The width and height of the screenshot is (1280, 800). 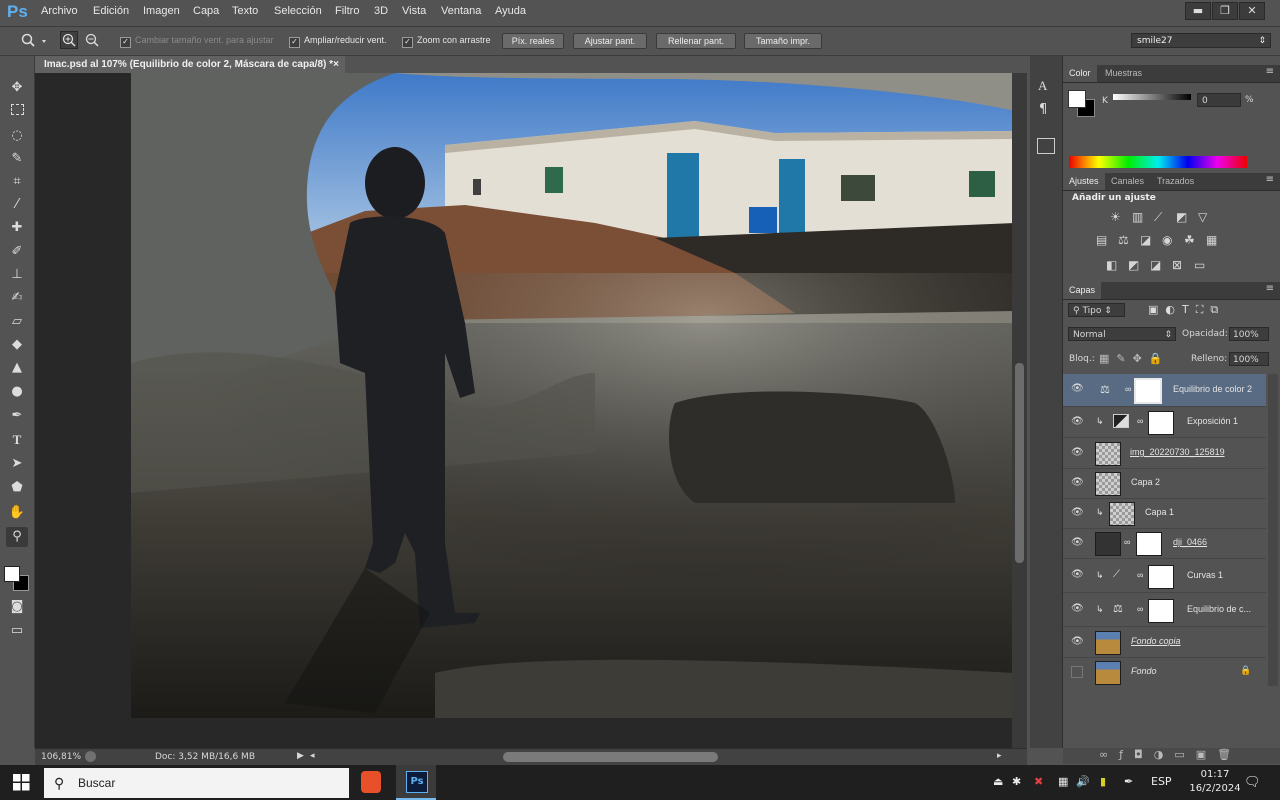 I want to click on actual-pixels-button: Píx. reales, so click(x=533, y=41).